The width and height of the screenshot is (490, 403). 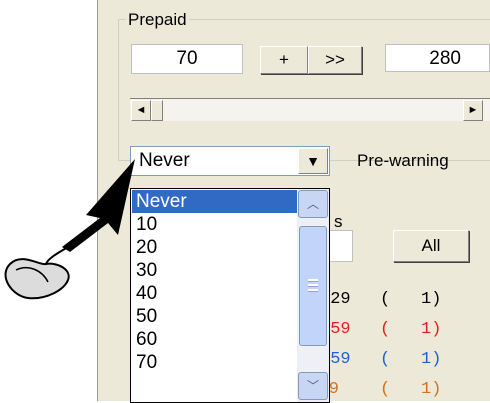 I want to click on dropdown-option: 40, so click(x=215, y=293).